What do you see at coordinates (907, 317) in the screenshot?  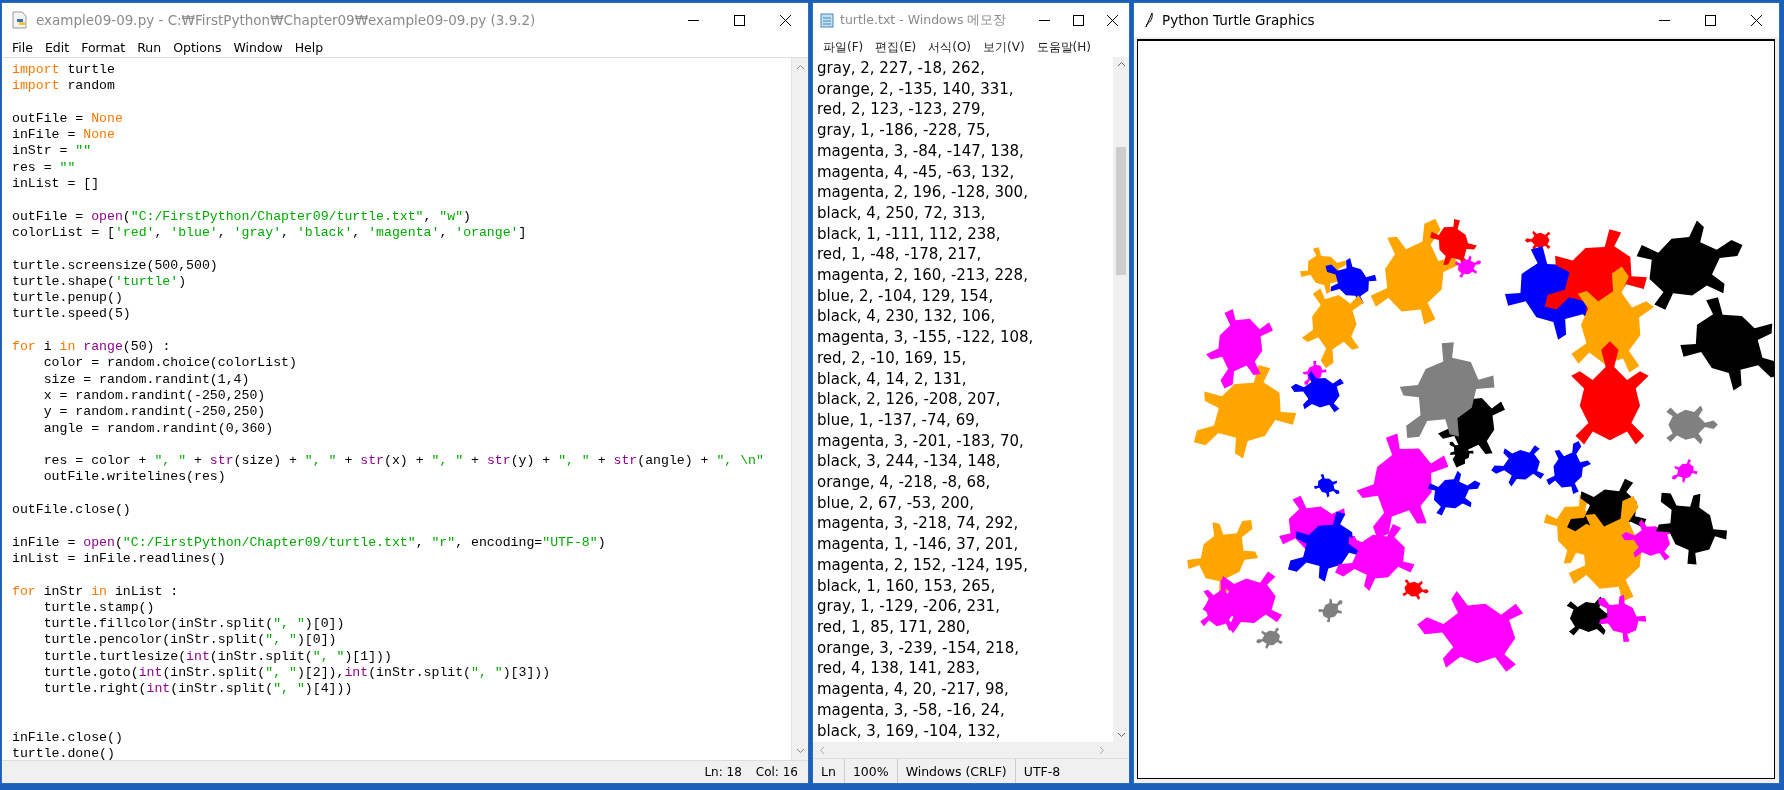 I see `text-line: black, 4, 230, 132, 106,` at bounding box center [907, 317].